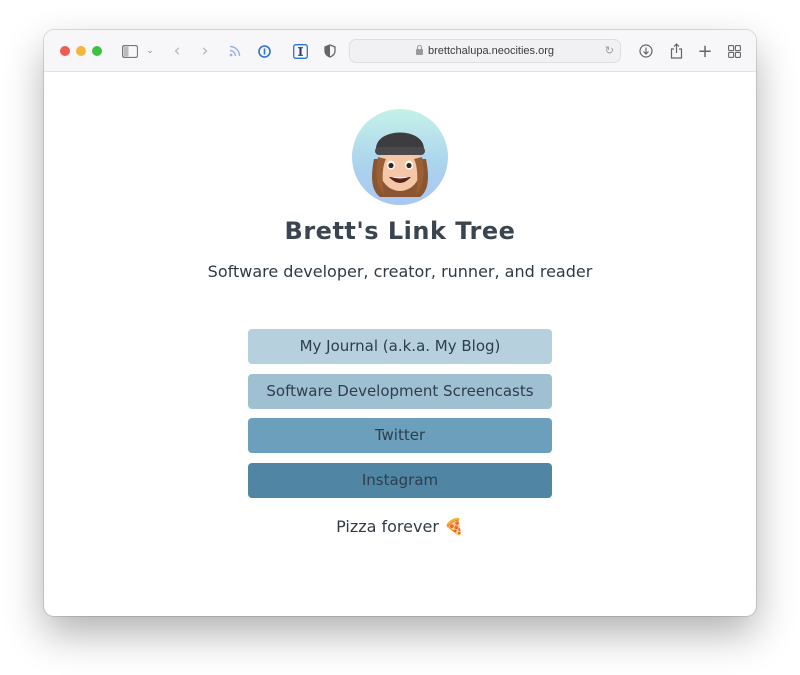 Image resolution: width=800 pixels, height=675 pixels. Describe the element at coordinates (734, 51) in the screenshot. I see `tab-overview-icon` at that location.